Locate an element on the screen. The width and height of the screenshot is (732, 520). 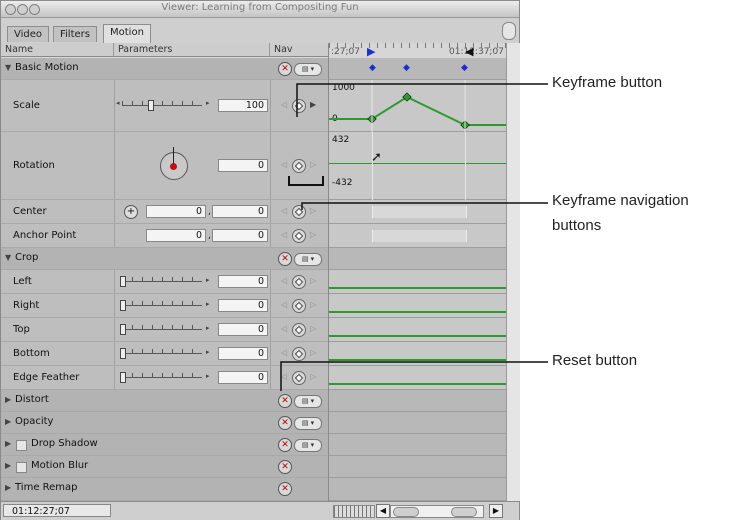
crop-top-value-field: 0 is located at coordinates (243, 329).